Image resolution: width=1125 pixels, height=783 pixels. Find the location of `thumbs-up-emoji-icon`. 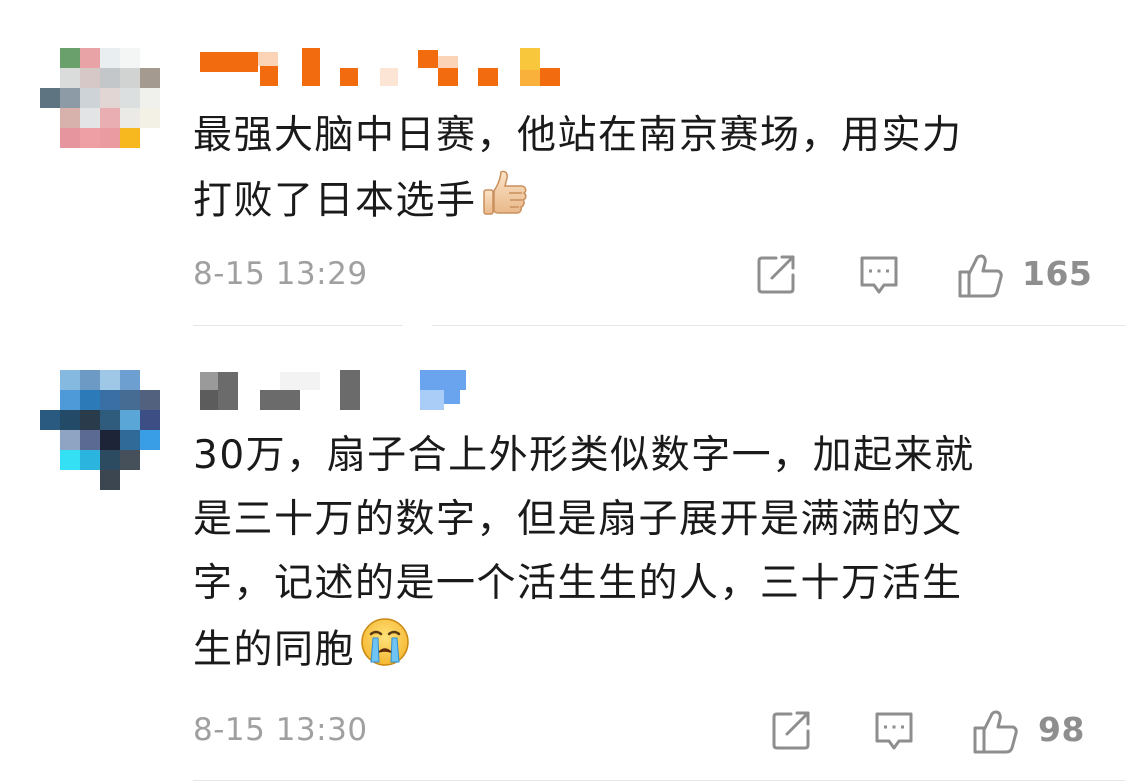

thumbs-up-emoji-icon is located at coordinates (506, 203).